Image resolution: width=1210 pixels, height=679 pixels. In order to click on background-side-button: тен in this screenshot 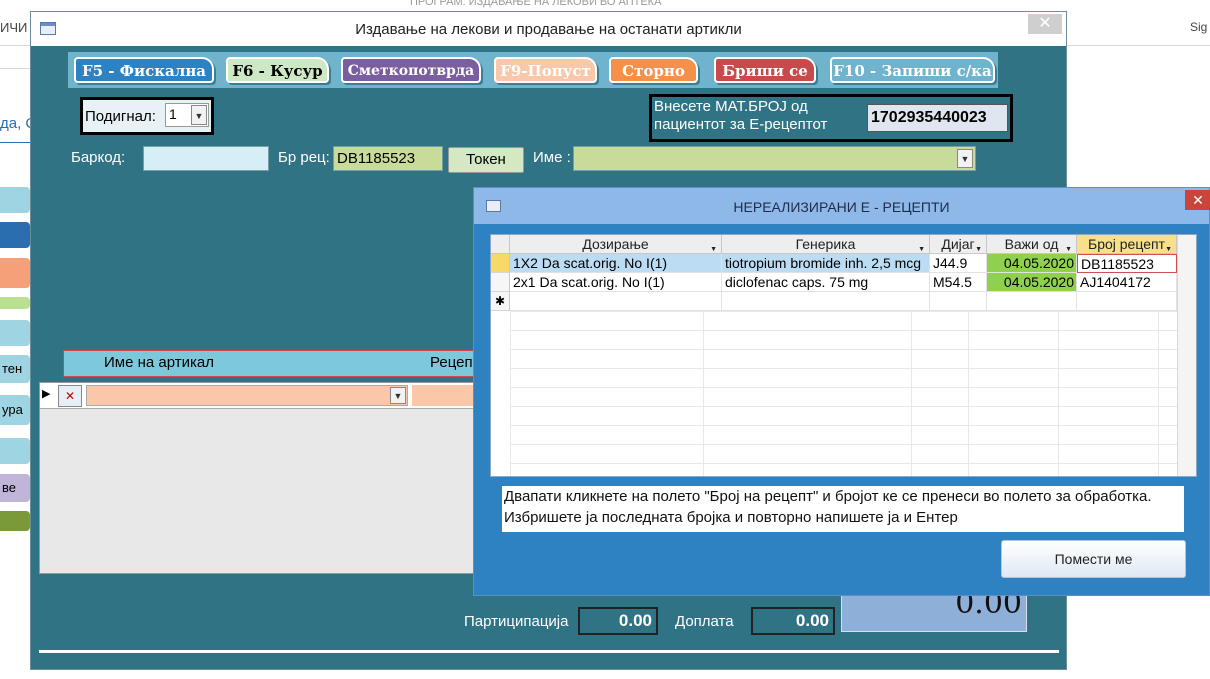, I will do `click(15, 369)`.